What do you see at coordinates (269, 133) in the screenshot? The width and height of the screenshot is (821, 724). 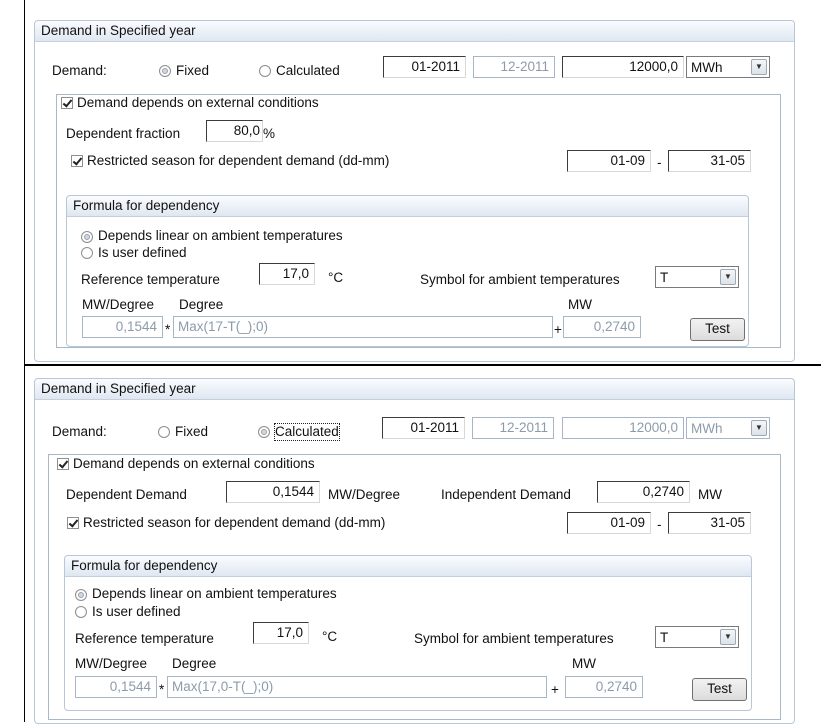 I see `percent-sign: %` at bounding box center [269, 133].